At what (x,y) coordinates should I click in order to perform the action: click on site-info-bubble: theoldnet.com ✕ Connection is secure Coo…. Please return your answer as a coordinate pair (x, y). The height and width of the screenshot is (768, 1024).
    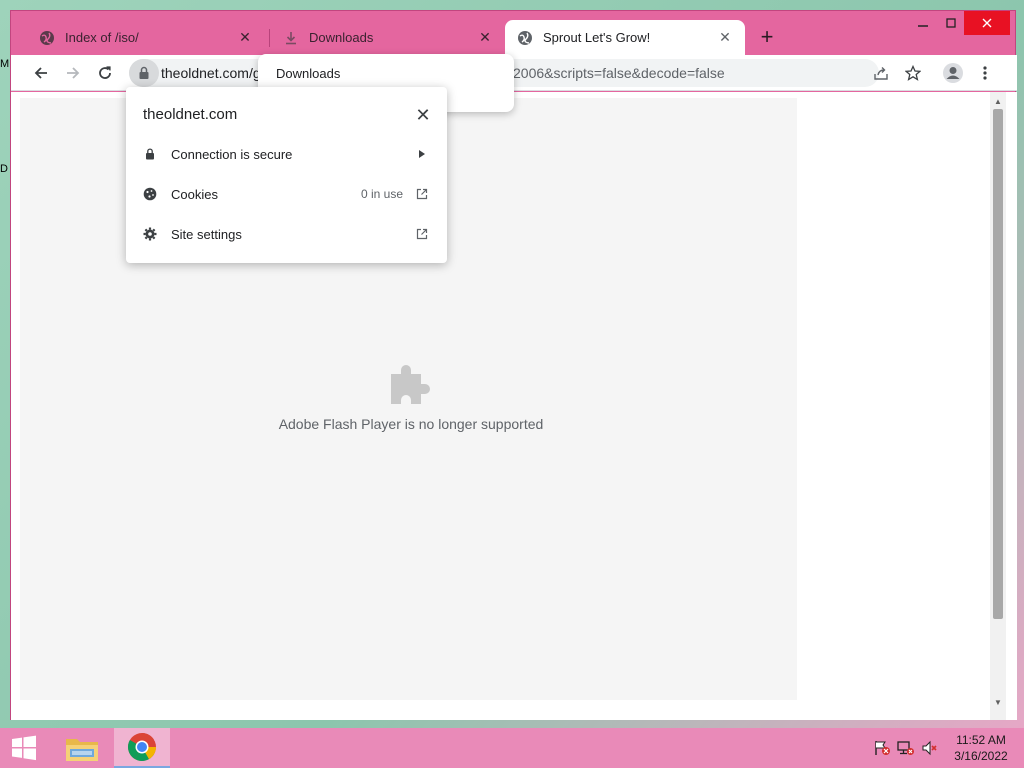
    Looking at the image, I should click on (286, 175).